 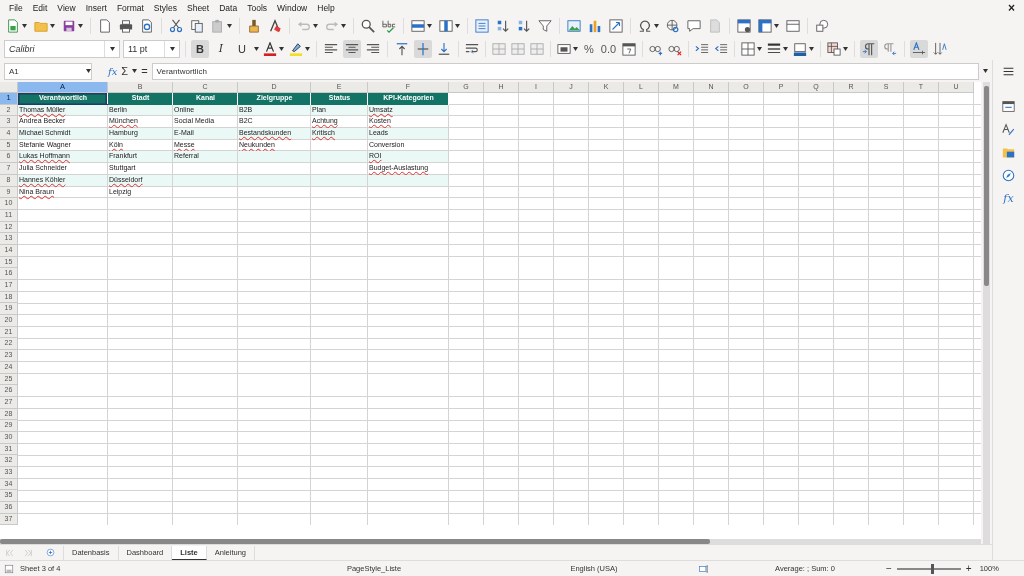 I want to click on copy-icon, so click(x=197, y=26).